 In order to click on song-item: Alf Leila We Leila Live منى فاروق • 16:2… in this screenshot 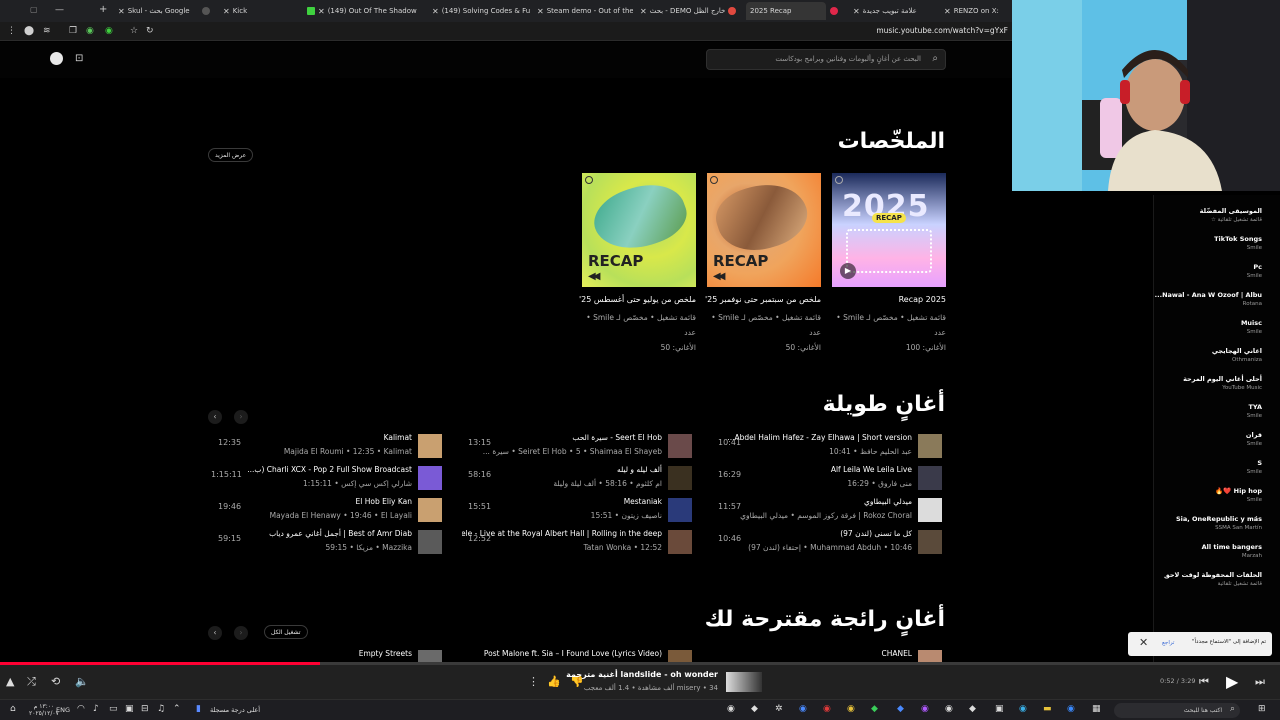, I will do `click(821, 478)`.